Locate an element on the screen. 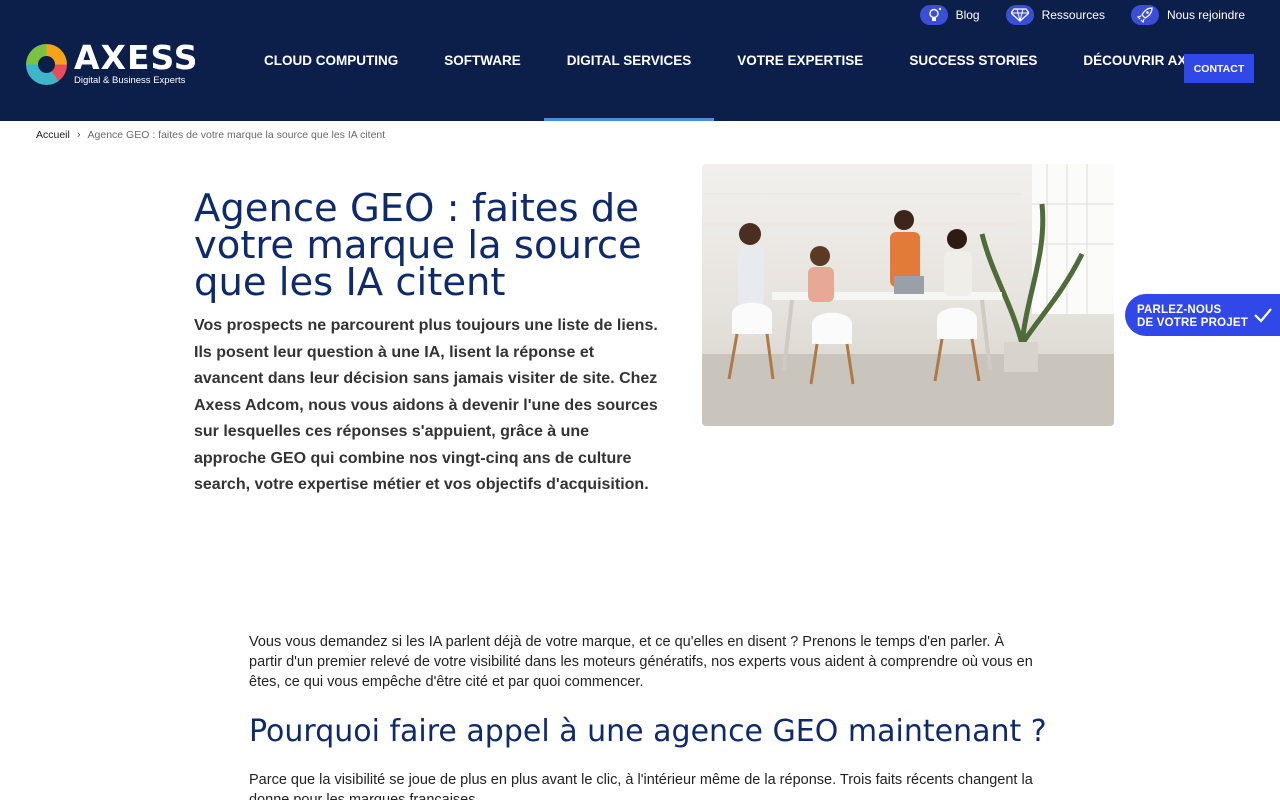 The image size is (1280, 800). cta-label: PARLEZ-NOUS DE VOTRE PROJET is located at coordinates (1192, 316).